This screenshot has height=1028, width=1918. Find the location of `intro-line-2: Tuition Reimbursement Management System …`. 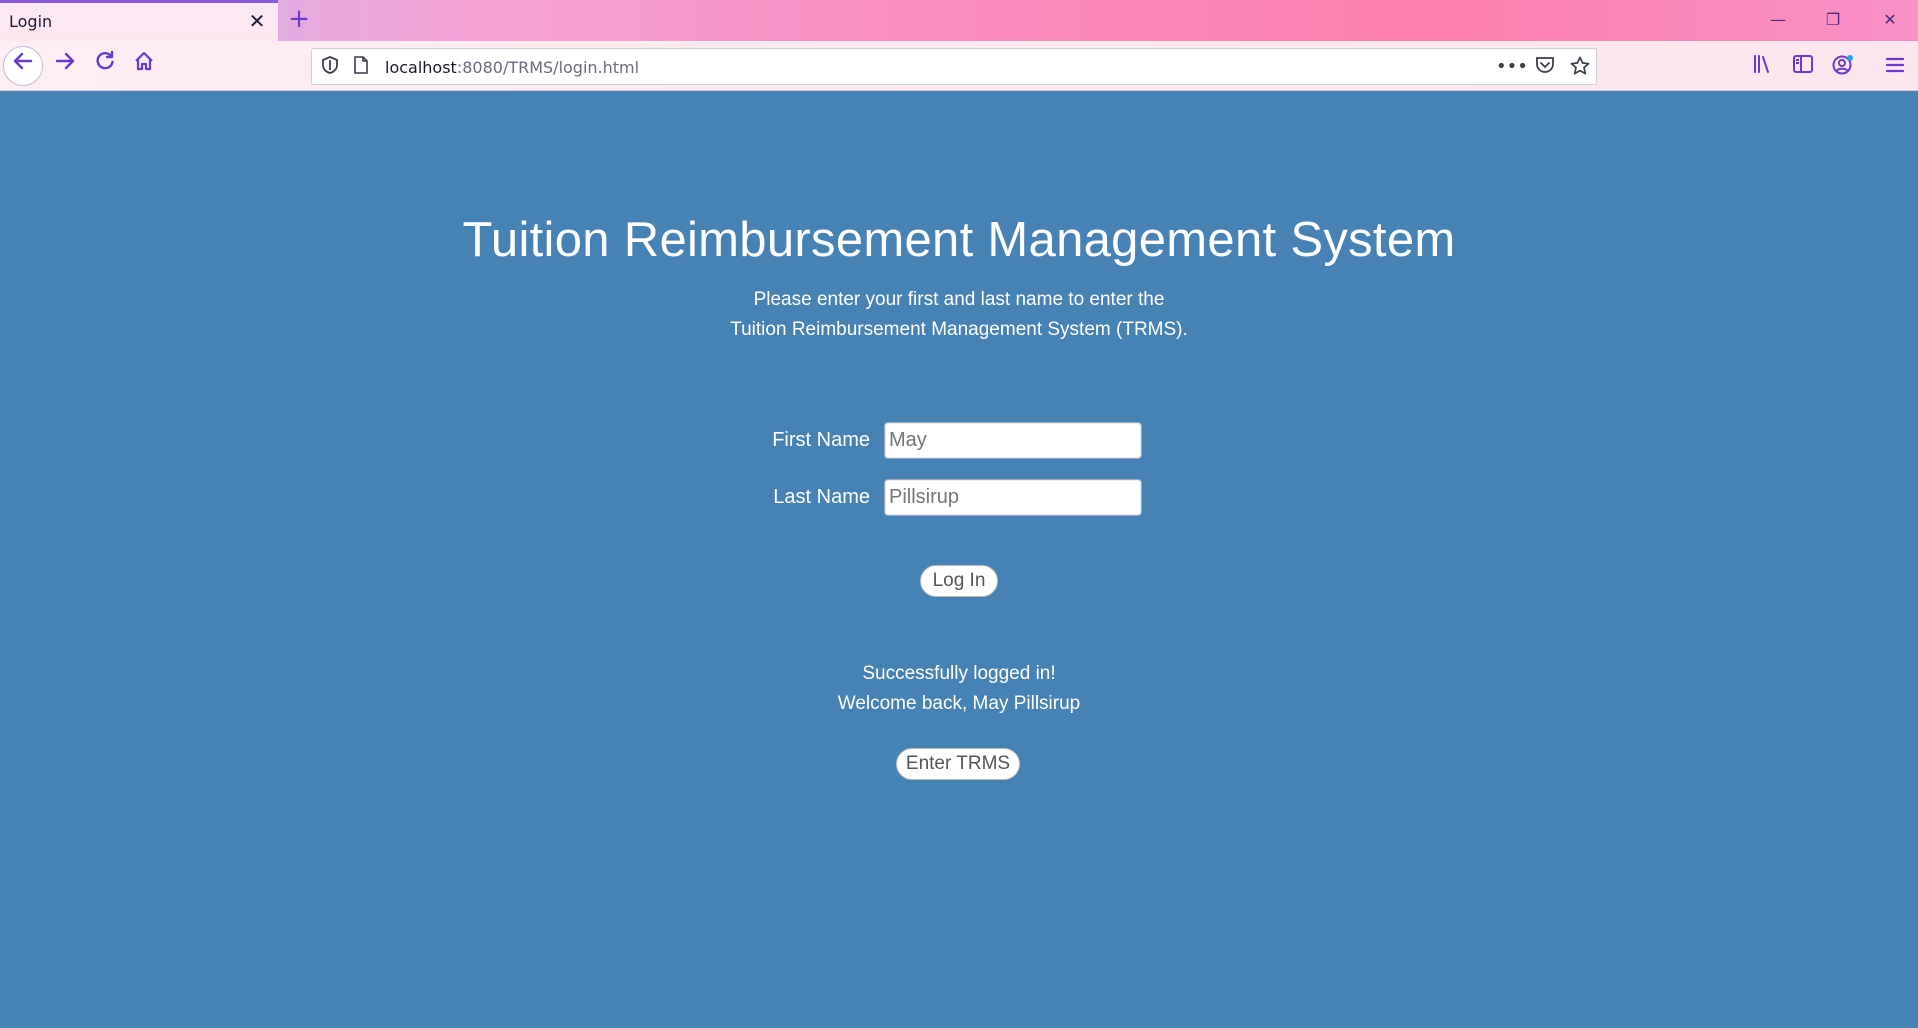

intro-line-2: Tuition Reimbursement Management System … is located at coordinates (959, 329).